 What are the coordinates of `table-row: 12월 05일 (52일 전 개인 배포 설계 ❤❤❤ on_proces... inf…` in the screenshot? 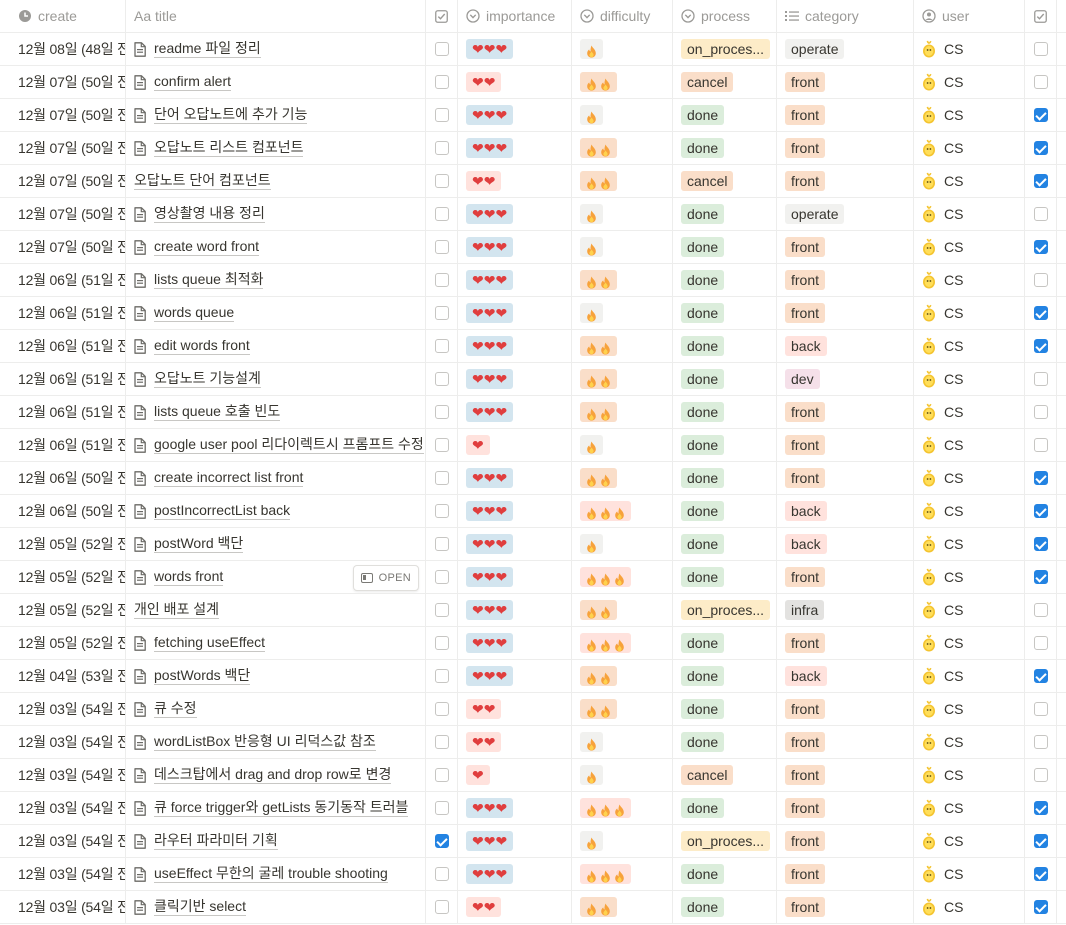 It's located at (533, 610).